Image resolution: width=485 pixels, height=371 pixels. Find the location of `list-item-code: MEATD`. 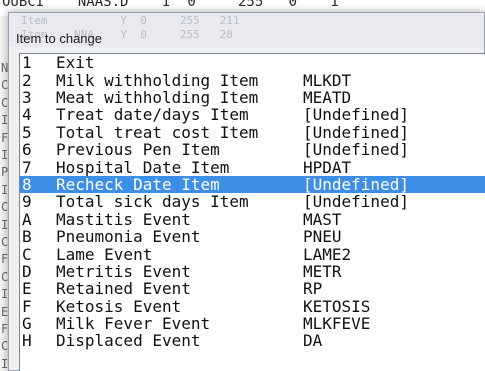

list-item-code: MEATD is located at coordinates (327, 97).